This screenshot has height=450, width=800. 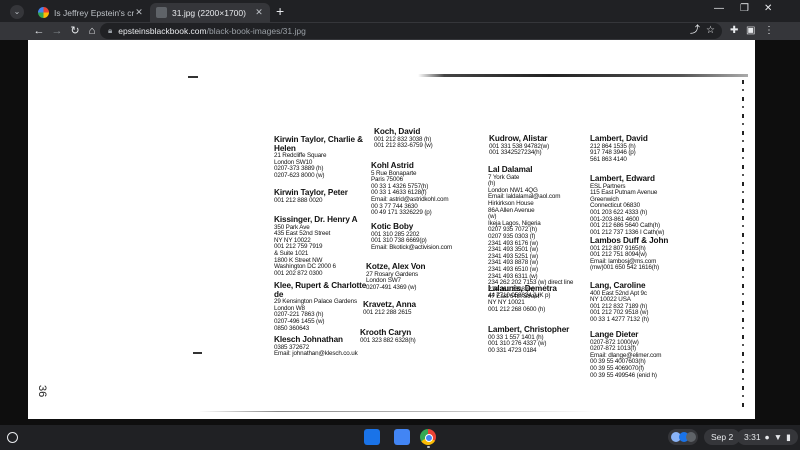 What do you see at coordinates (387, 312) in the screenshot?
I see `entry-line: 001 212 288 2615` at bounding box center [387, 312].